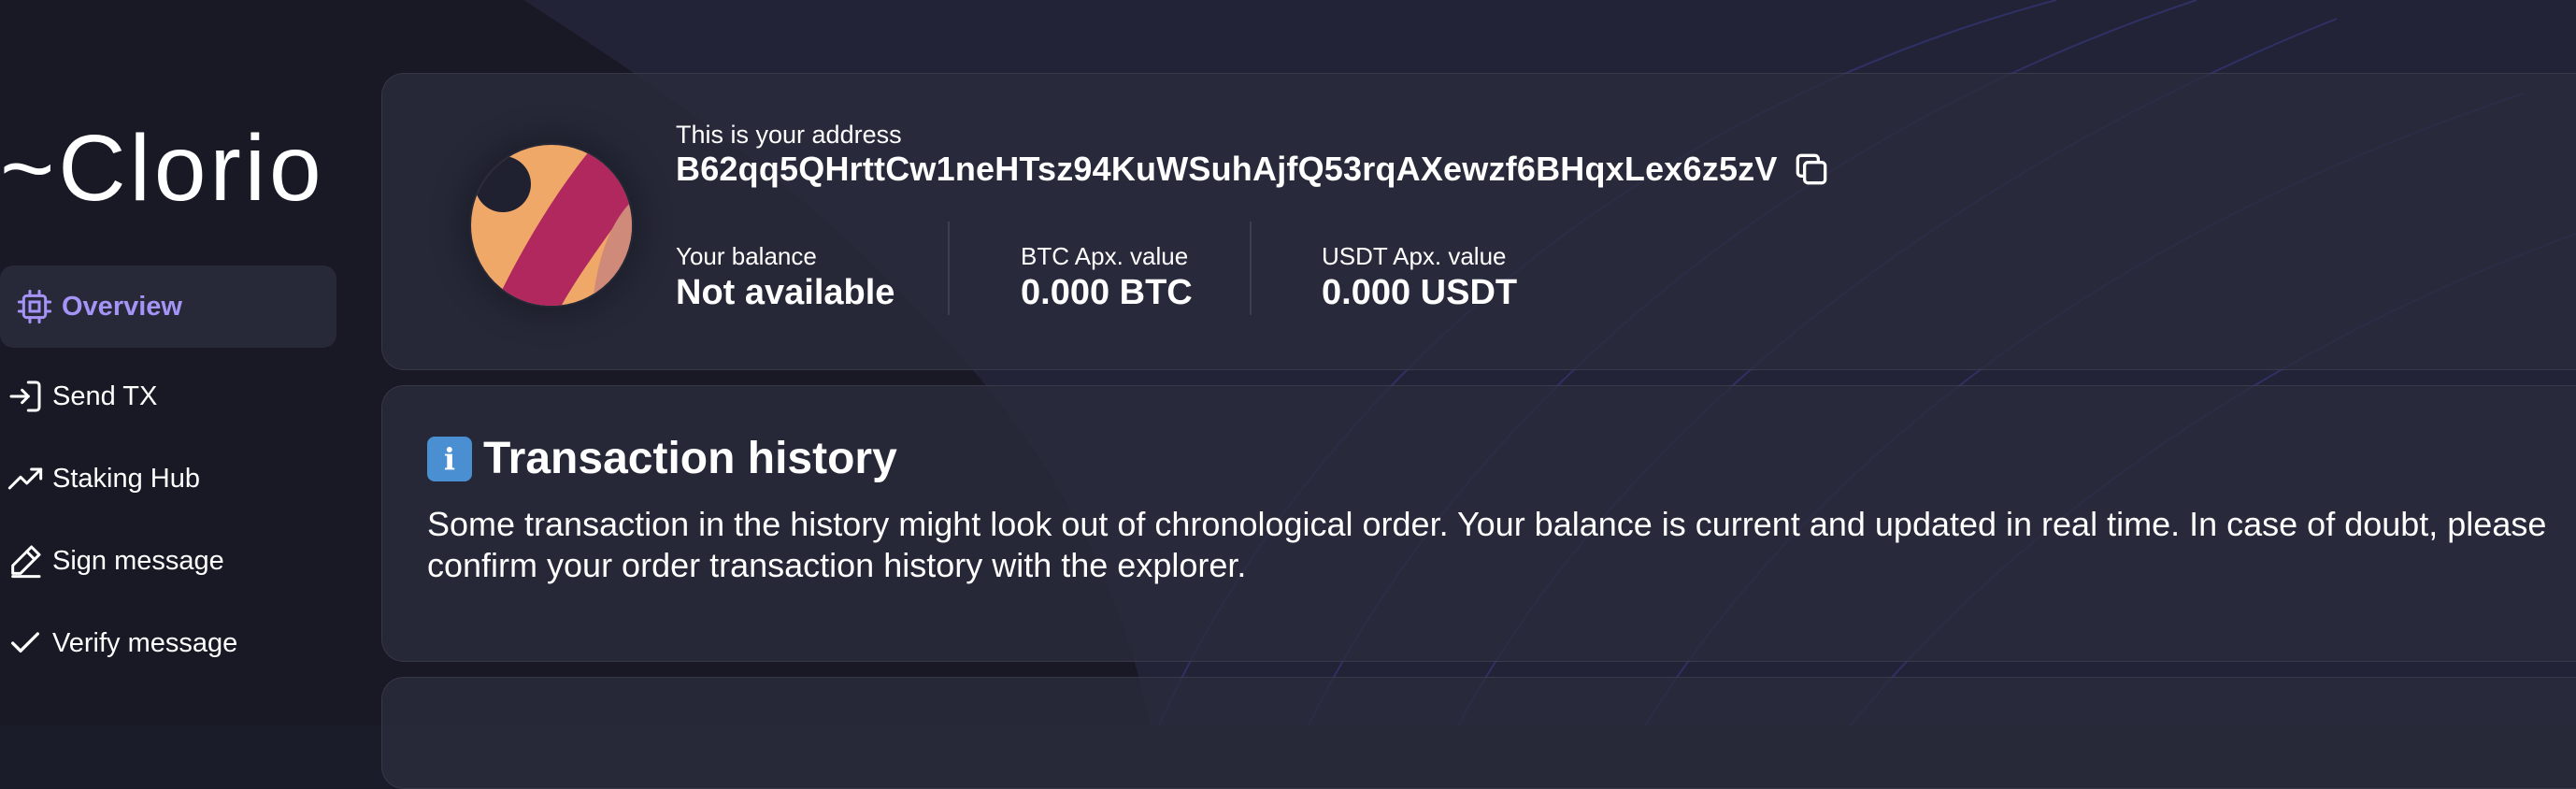  I want to click on balance-stat: Your balance Not available, so click(785, 277).